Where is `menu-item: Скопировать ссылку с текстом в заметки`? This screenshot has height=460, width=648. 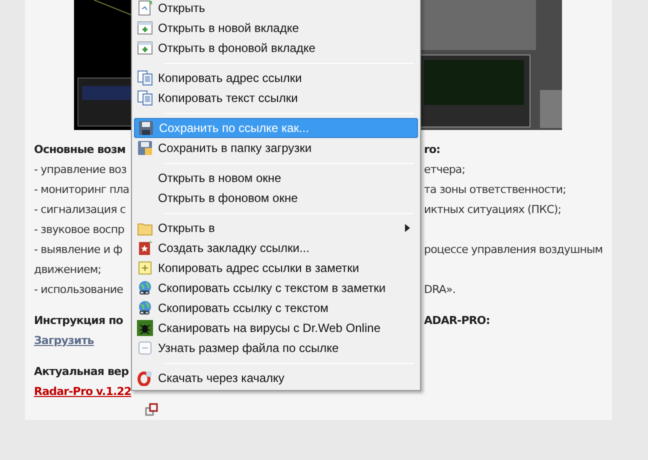 menu-item: Скопировать ссылку с текстом в заметки is located at coordinates (276, 288).